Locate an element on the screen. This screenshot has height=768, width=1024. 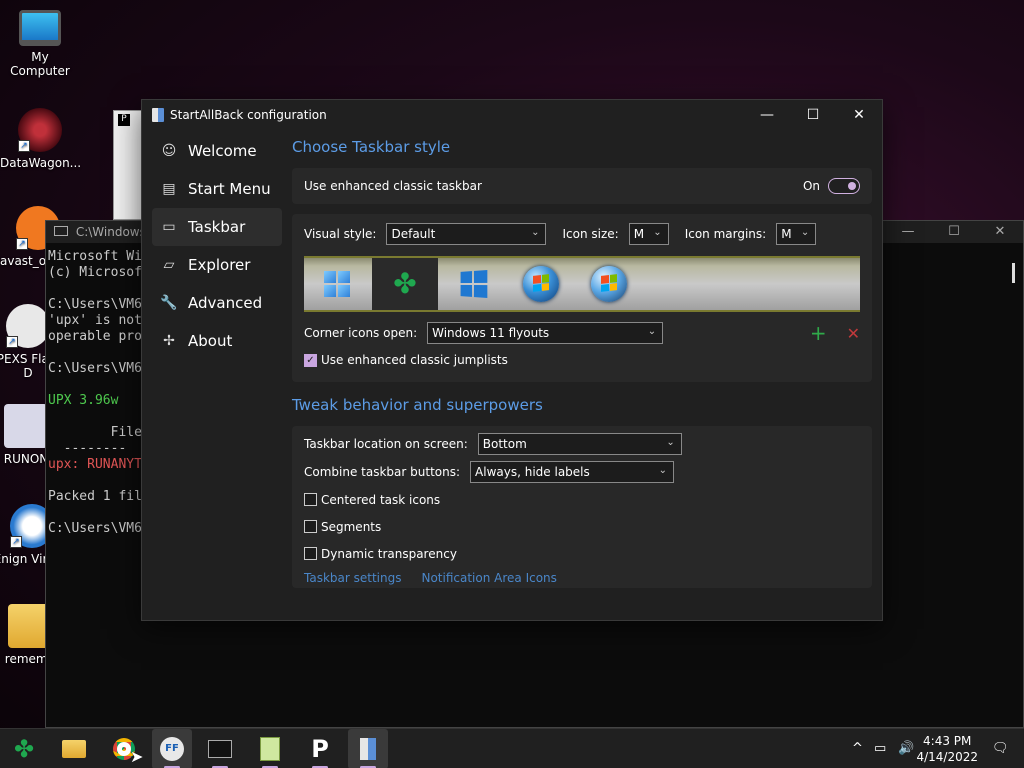
icon-size-value: M is located at coordinates (639, 234).